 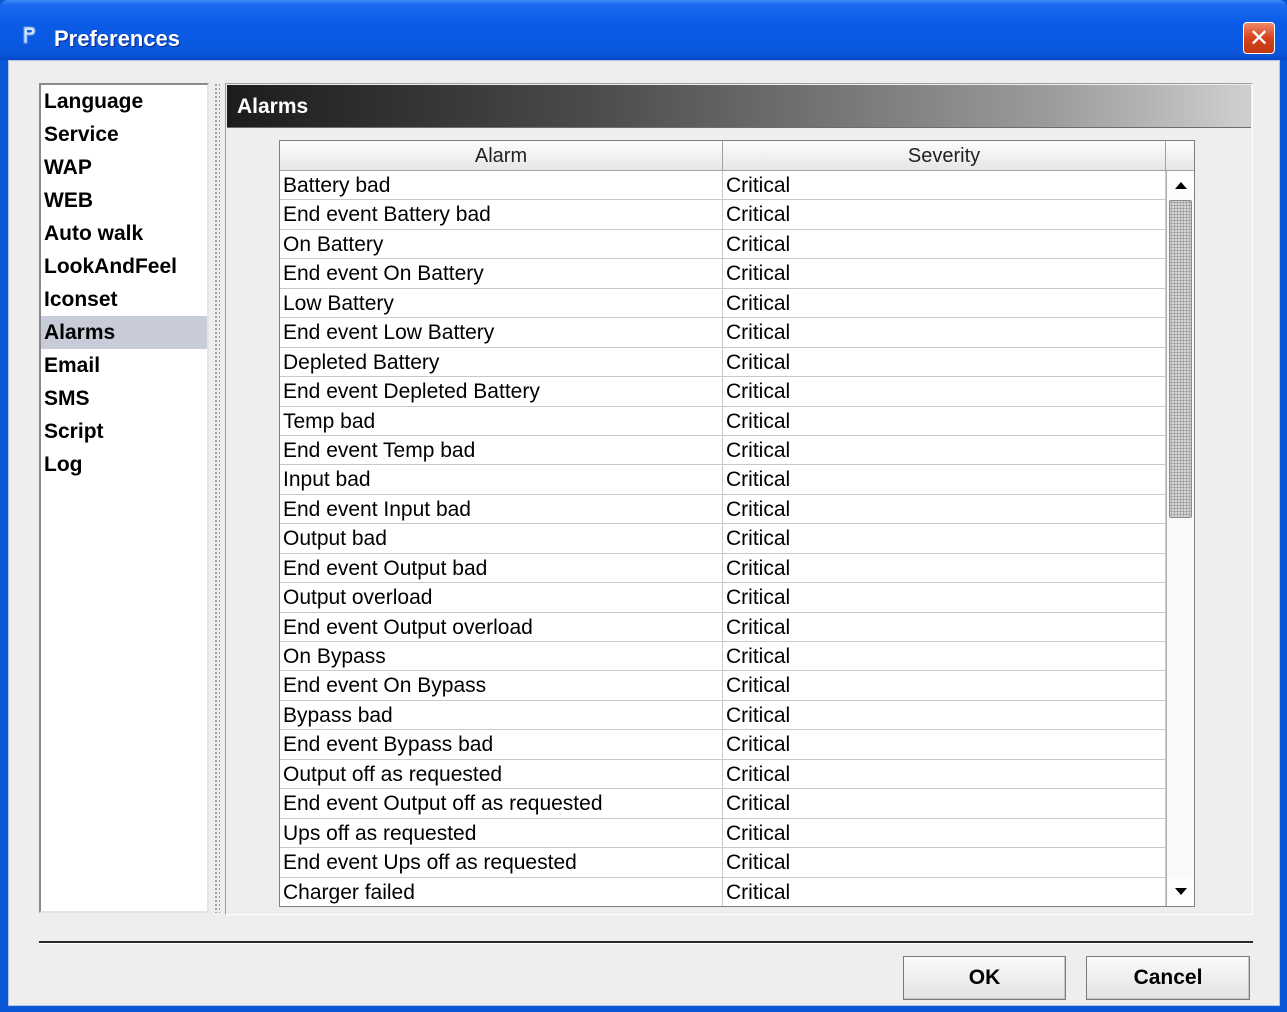 I want to click on table-row: End event Low Battery Critical, so click(x=723, y=333).